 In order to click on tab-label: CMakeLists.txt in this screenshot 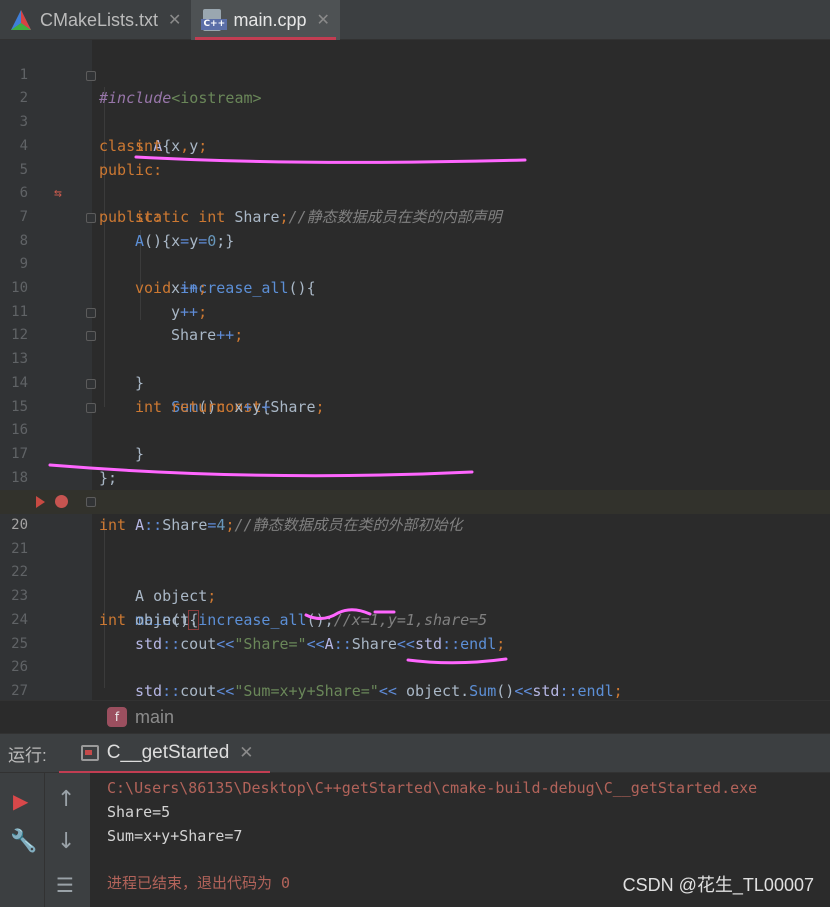, I will do `click(99, 19)`.